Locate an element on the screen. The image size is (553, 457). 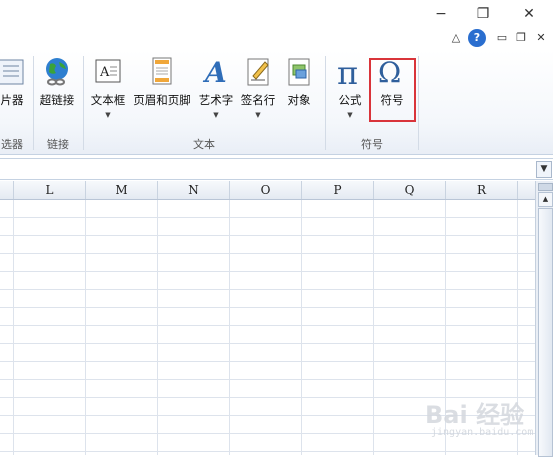
wordart-dropdown-icon: ▼ is located at coordinates (216, 115).